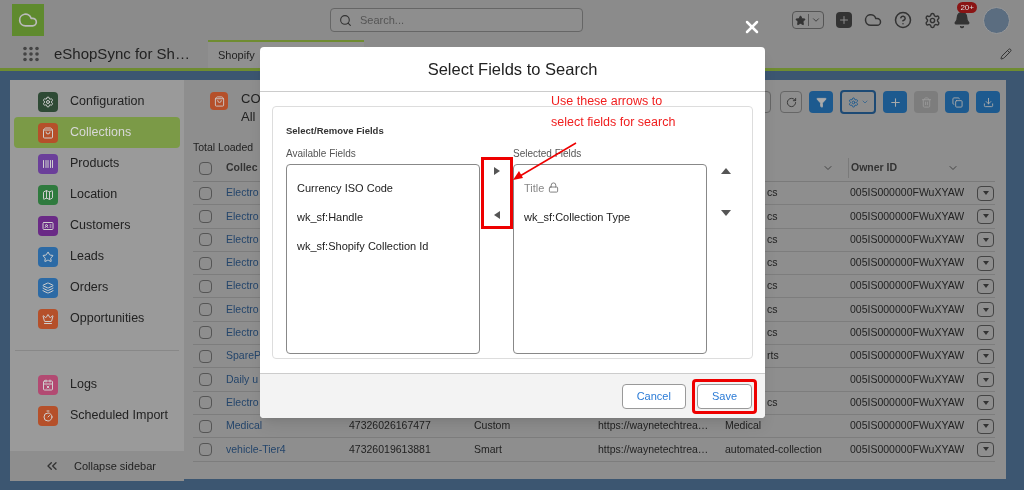  I want to click on listbox-option: wk_sf:Shopify Collection Id, so click(383, 246).